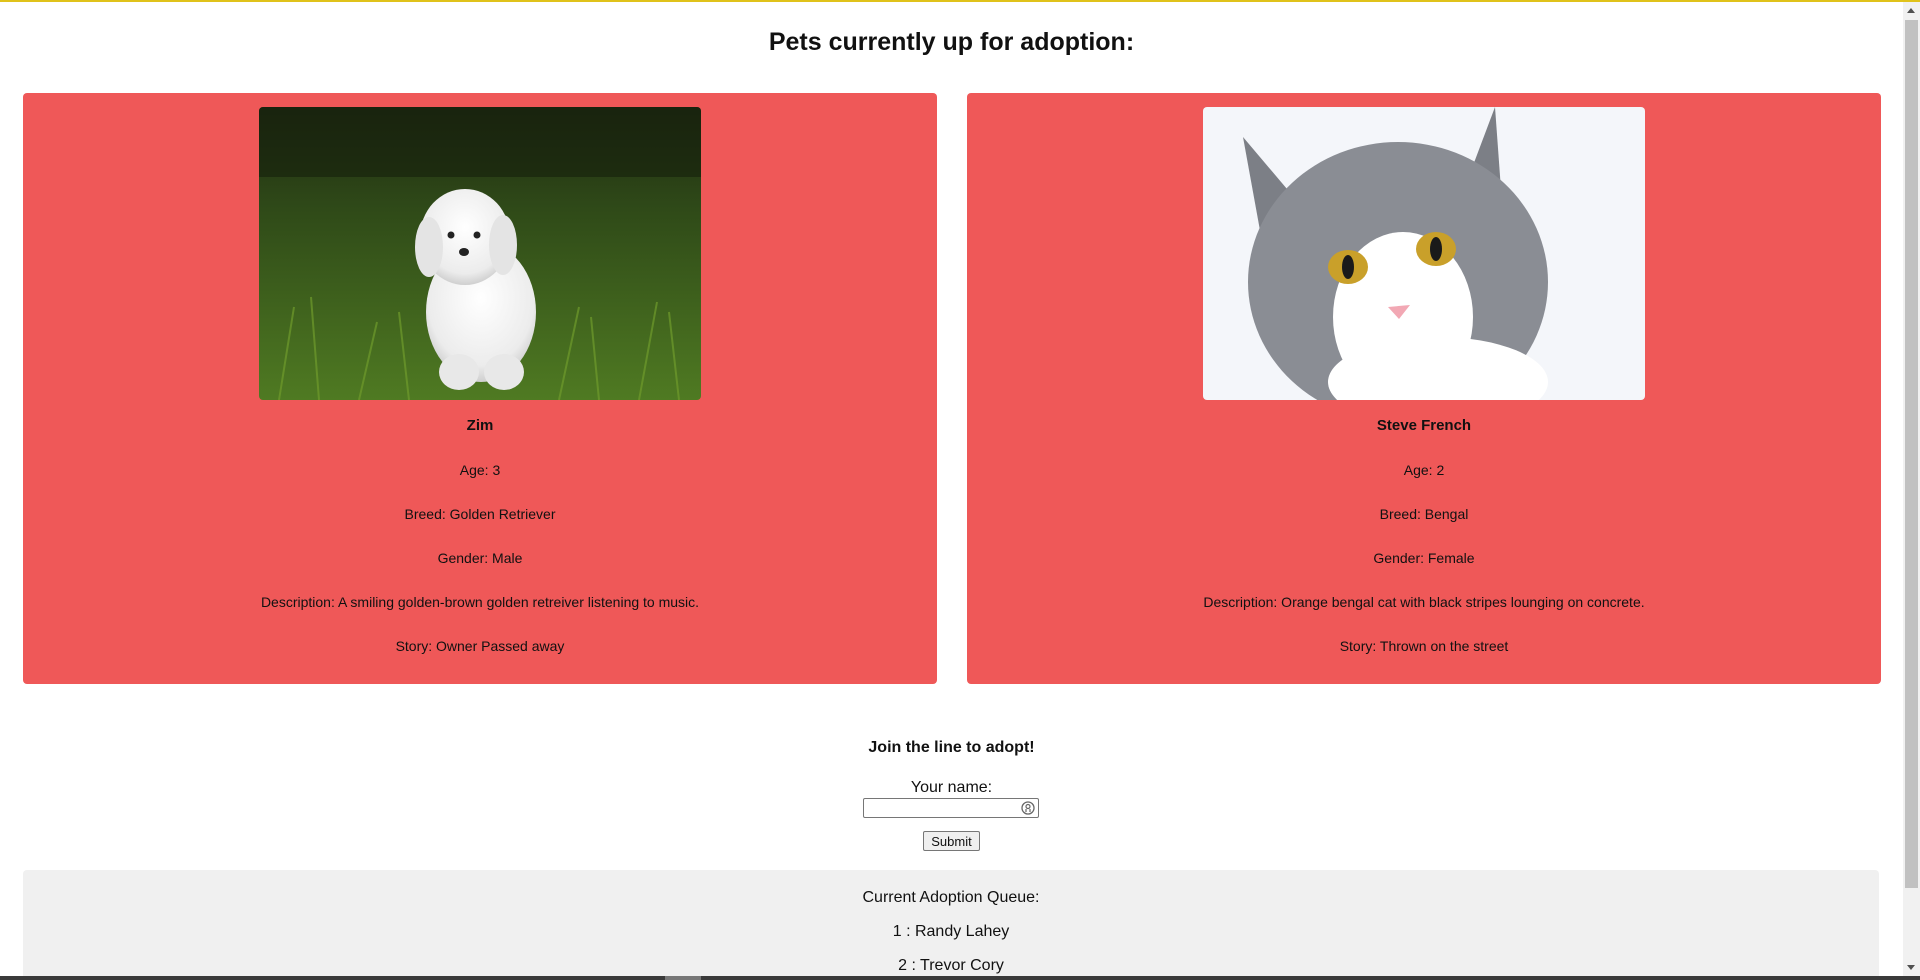  Describe the element at coordinates (1424, 514) in the screenshot. I see `pet-breed: Breed: Bengal` at that location.